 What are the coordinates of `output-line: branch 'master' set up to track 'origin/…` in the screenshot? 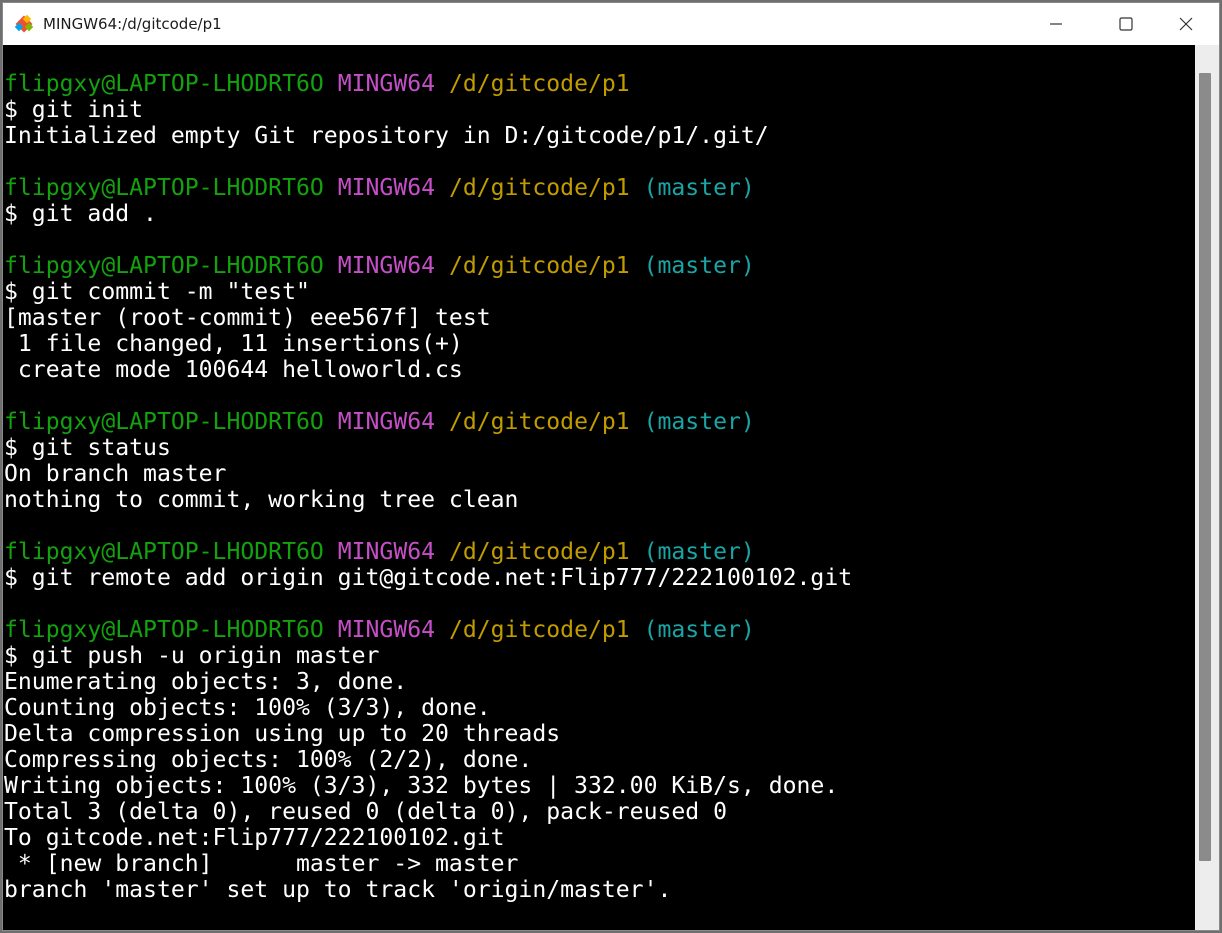 It's located at (338, 890).